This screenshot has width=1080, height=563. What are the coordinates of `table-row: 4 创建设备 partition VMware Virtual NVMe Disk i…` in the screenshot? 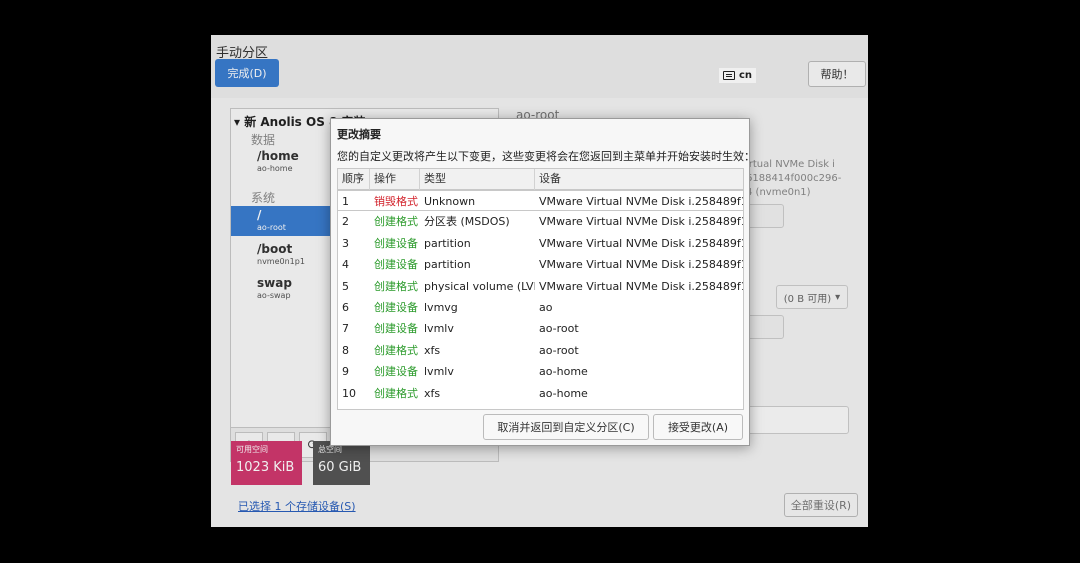 It's located at (540, 264).